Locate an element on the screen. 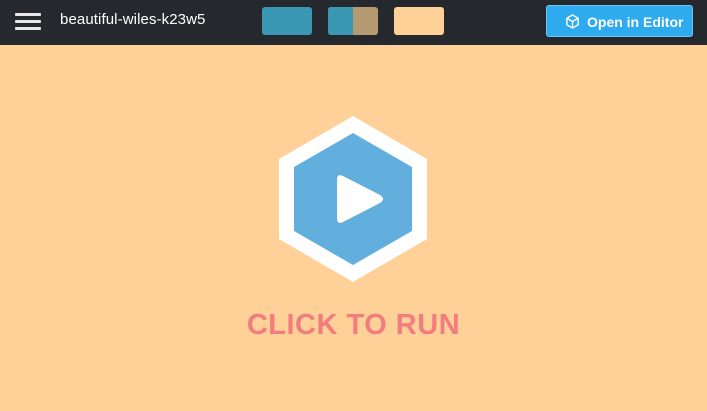  play-hexagon-icon is located at coordinates (353, 199).